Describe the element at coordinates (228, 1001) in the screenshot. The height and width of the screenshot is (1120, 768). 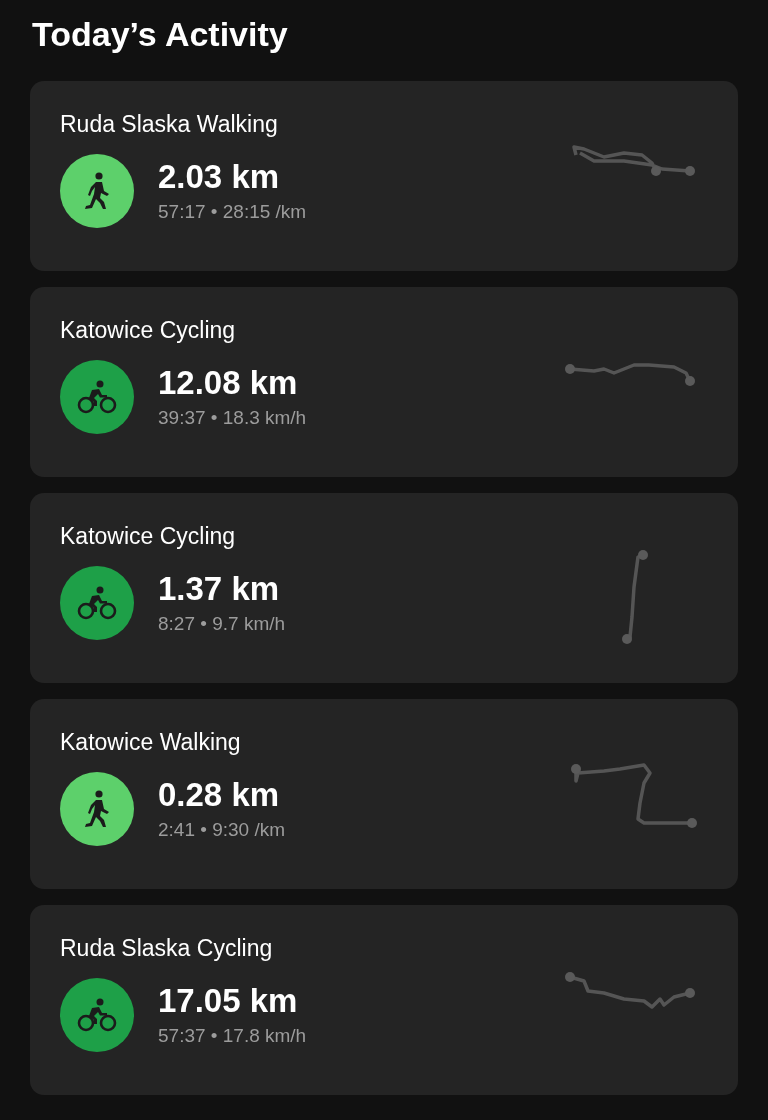
I see `distance-value: 17.05 km` at that location.